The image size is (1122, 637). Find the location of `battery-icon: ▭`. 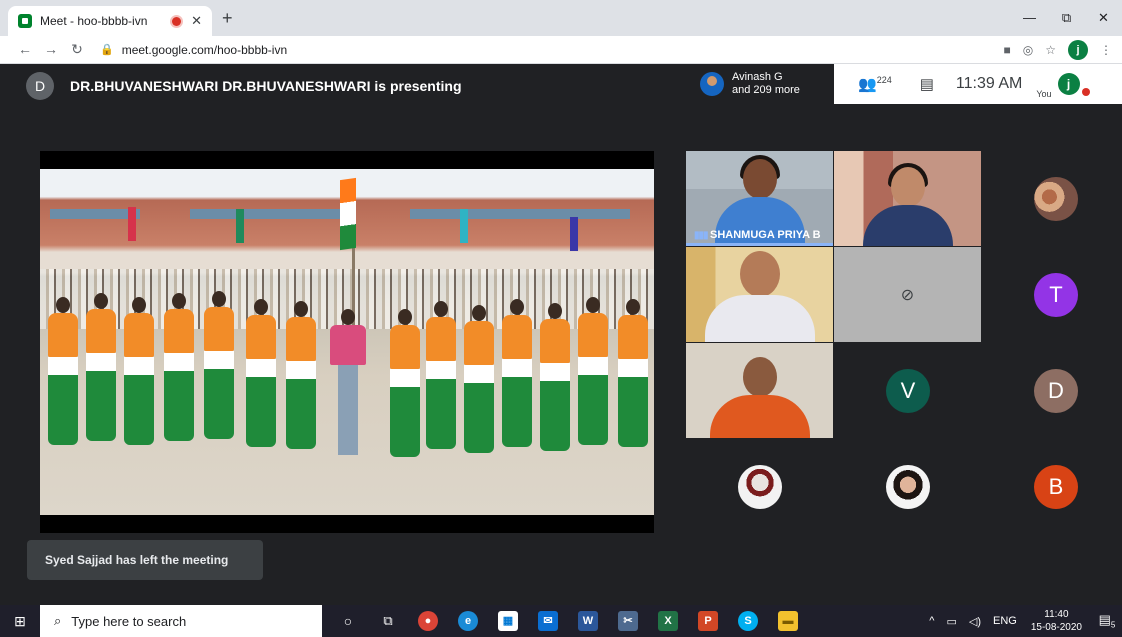

battery-icon: ▭ is located at coordinates (951, 621).